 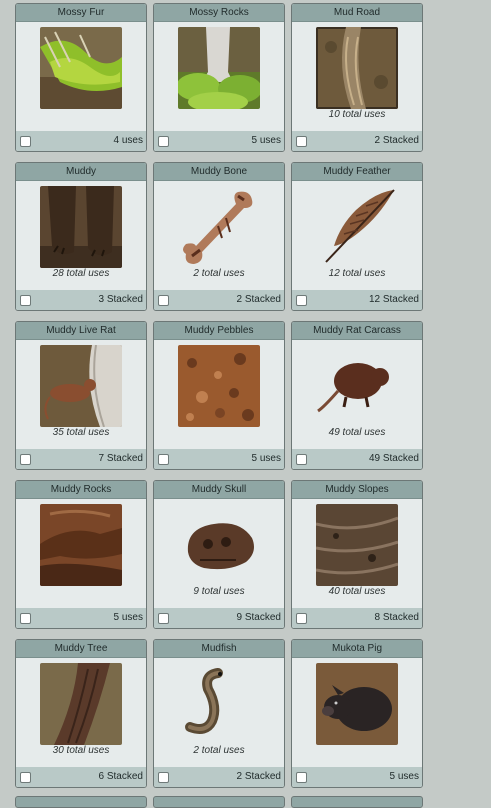 I want to click on item-title: Mudfish, so click(x=219, y=649).